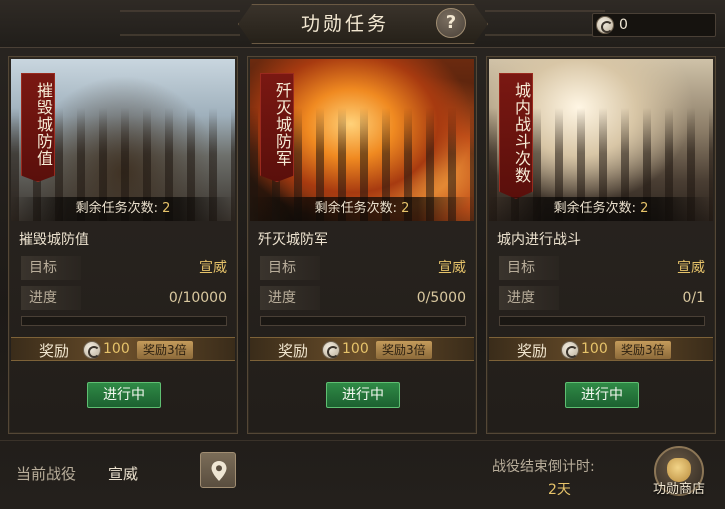  What do you see at coordinates (123, 140) in the screenshot?
I see `task-artwork-siege: 摧毁城防值 剩余任务次数: 2` at bounding box center [123, 140].